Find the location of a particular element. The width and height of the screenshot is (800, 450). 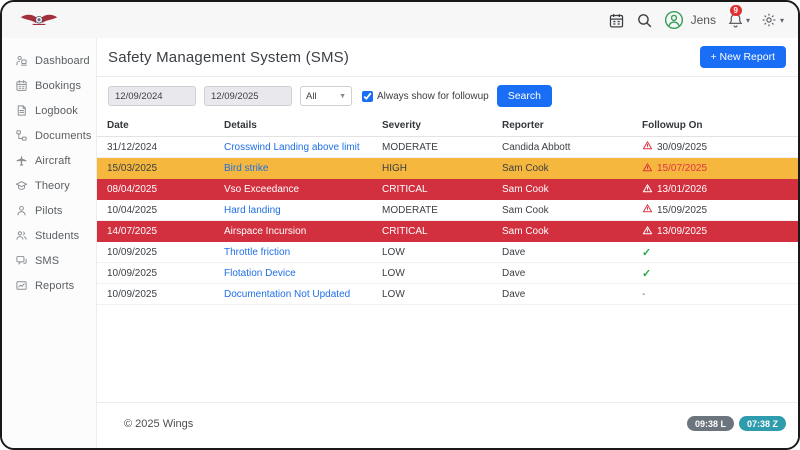

page-title: Safety Management System (SMS) is located at coordinates (229, 57).